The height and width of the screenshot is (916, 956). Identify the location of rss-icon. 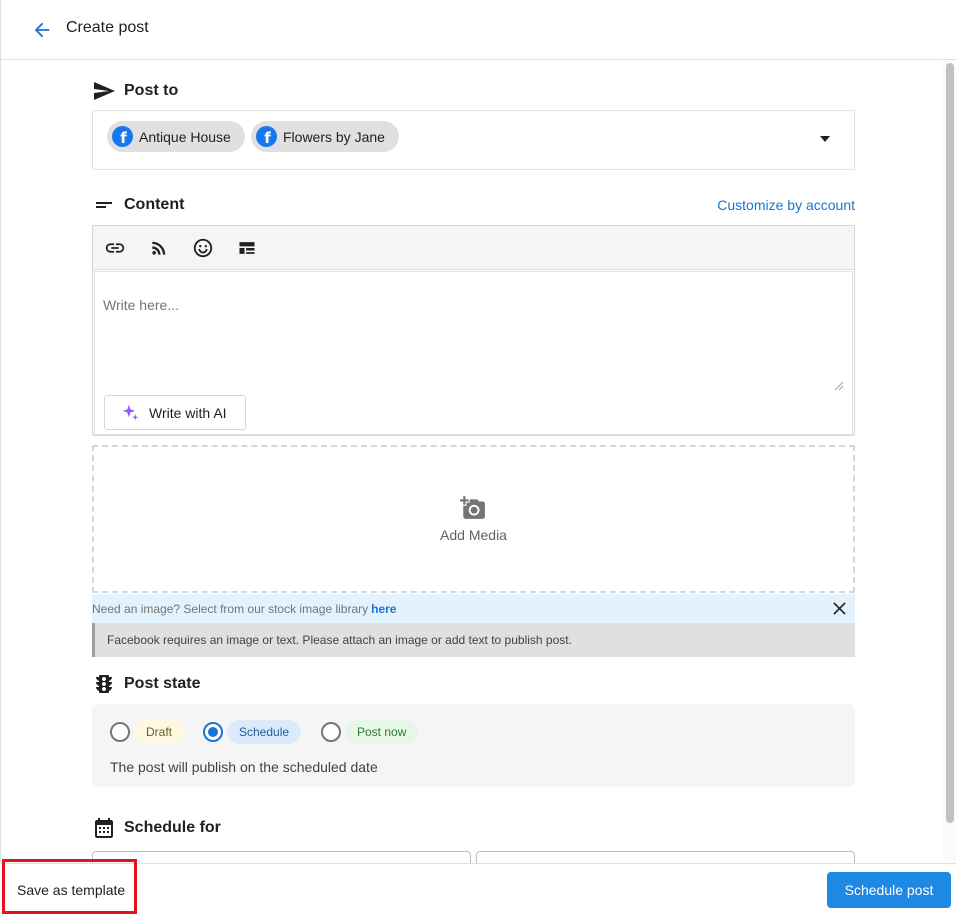
(159, 248).